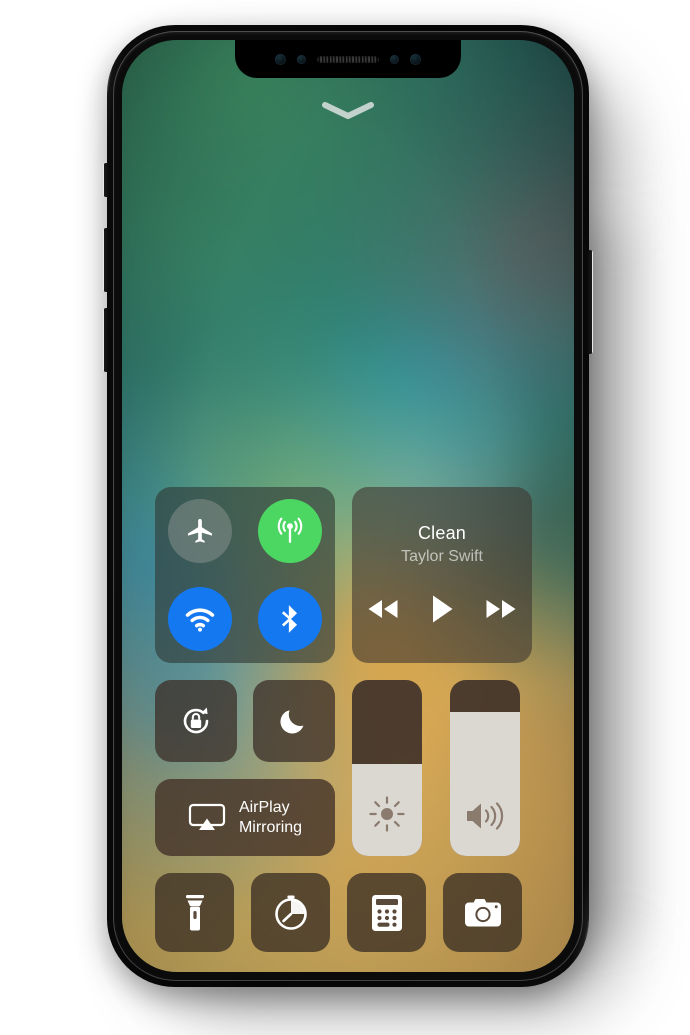 This screenshot has height=1035, width=690. I want to click on sliders-group, so click(436, 768).